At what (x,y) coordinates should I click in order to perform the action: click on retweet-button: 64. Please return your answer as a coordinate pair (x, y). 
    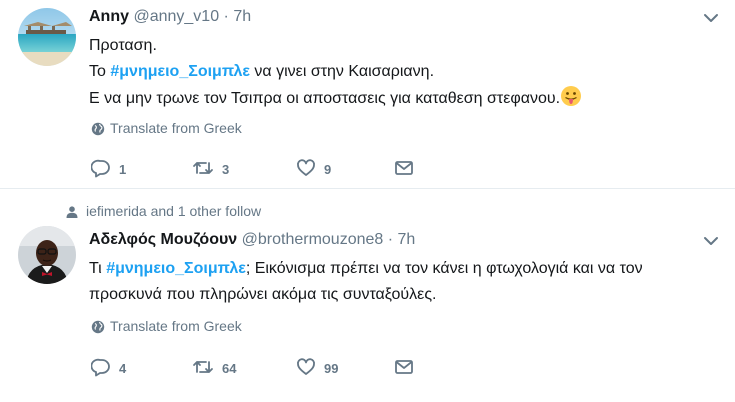
    Looking at the image, I should click on (214, 367).